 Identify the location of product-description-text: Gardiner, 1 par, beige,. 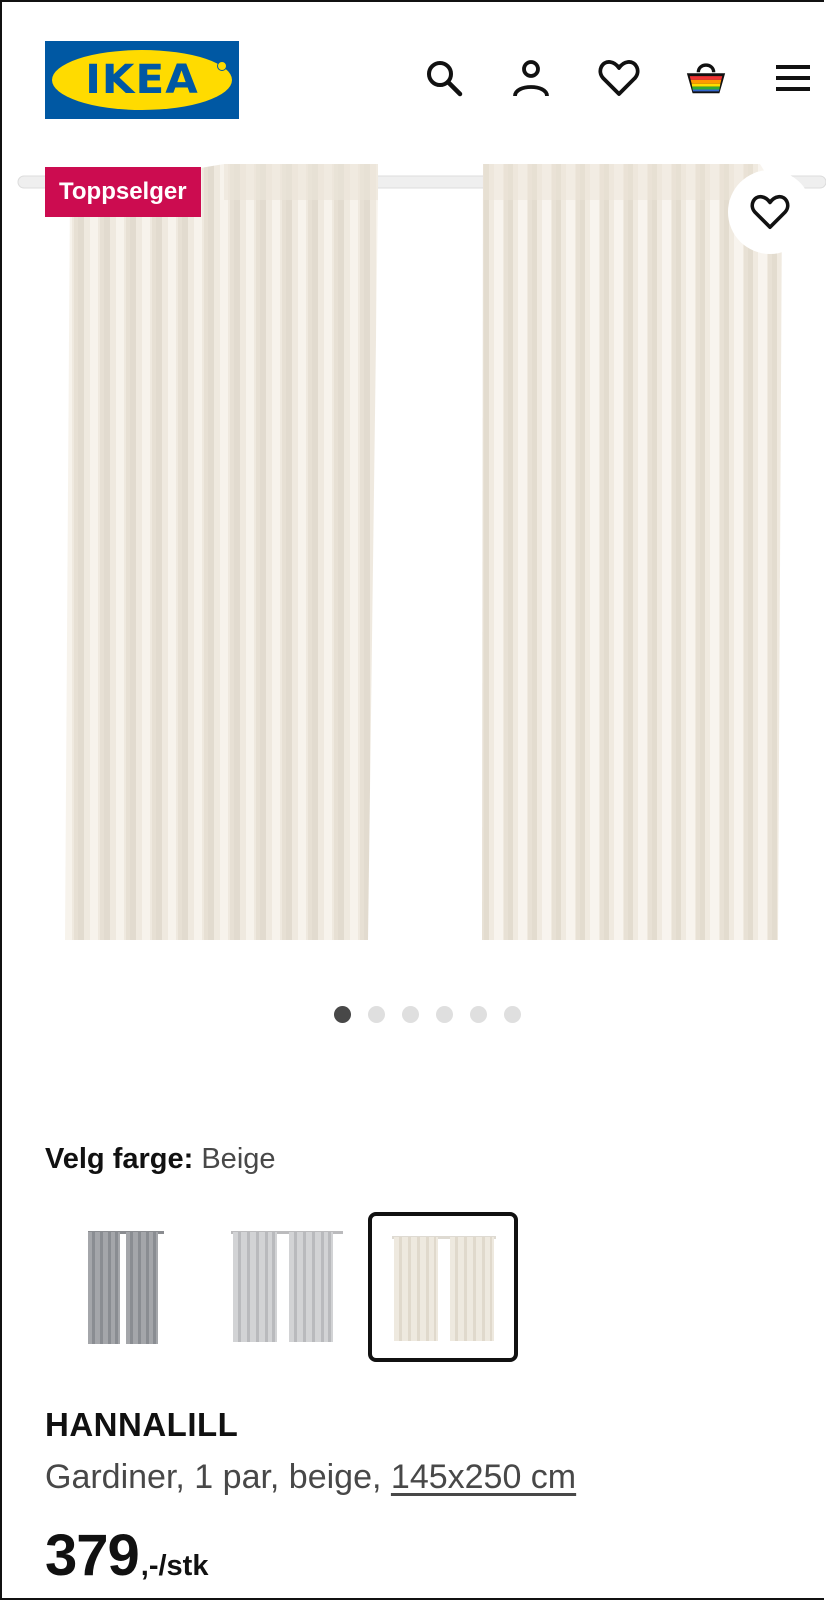
(213, 1477).